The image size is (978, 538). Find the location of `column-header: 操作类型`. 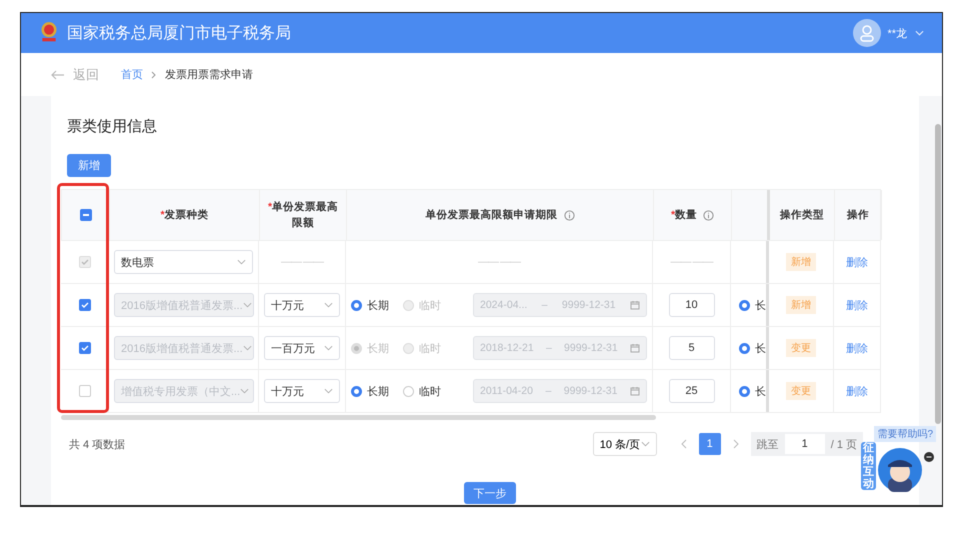

column-header: 操作类型 is located at coordinates (802, 215).